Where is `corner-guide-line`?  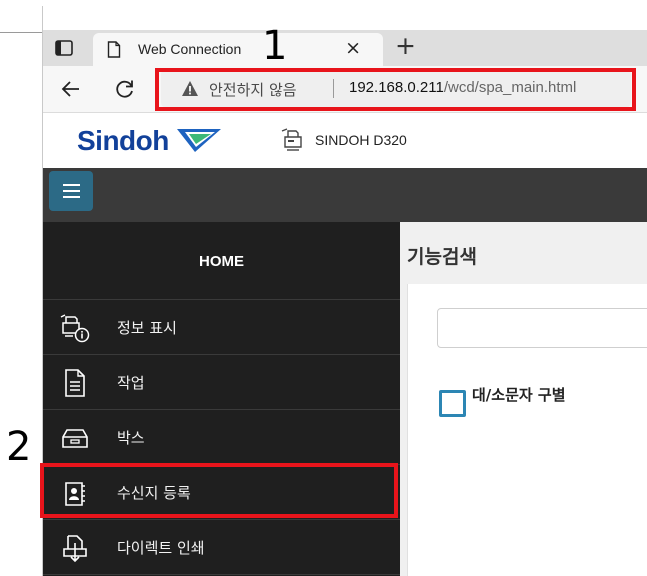 corner-guide-line is located at coordinates (21, 32).